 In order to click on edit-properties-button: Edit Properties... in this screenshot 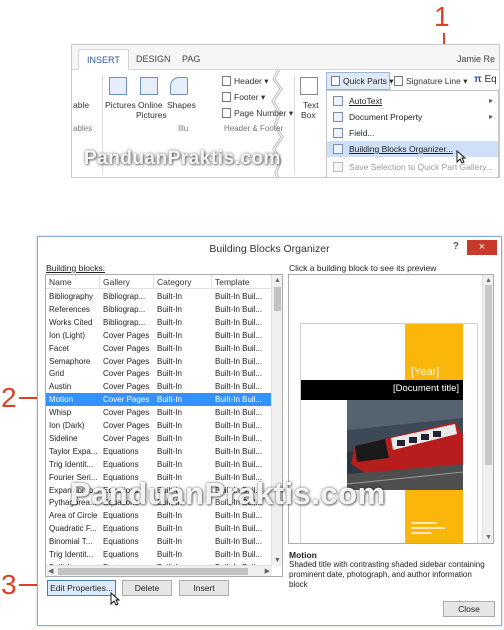, I will do `click(81, 588)`.